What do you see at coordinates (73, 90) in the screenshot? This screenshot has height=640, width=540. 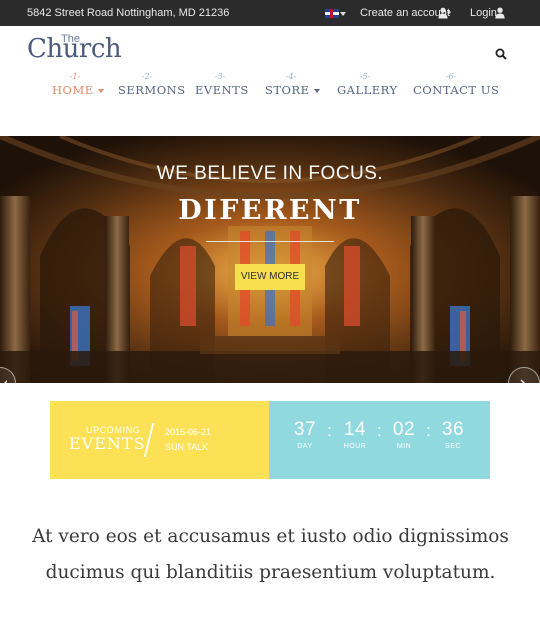 I see `nav-label: HOME` at bounding box center [73, 90].